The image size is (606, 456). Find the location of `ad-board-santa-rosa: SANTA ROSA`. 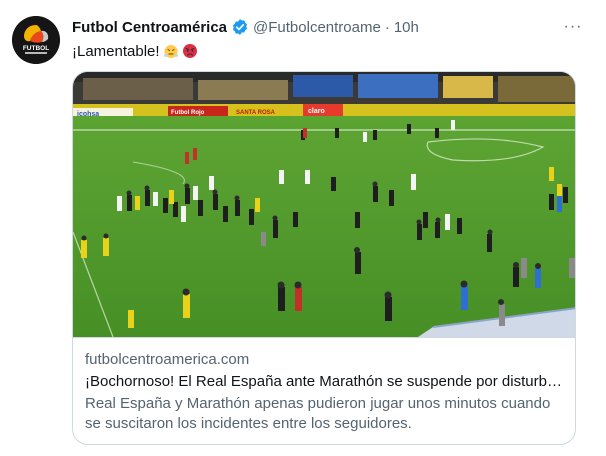

ad-board-santa-rosa: SANTA ROSA is located at coordinates (256, 113).